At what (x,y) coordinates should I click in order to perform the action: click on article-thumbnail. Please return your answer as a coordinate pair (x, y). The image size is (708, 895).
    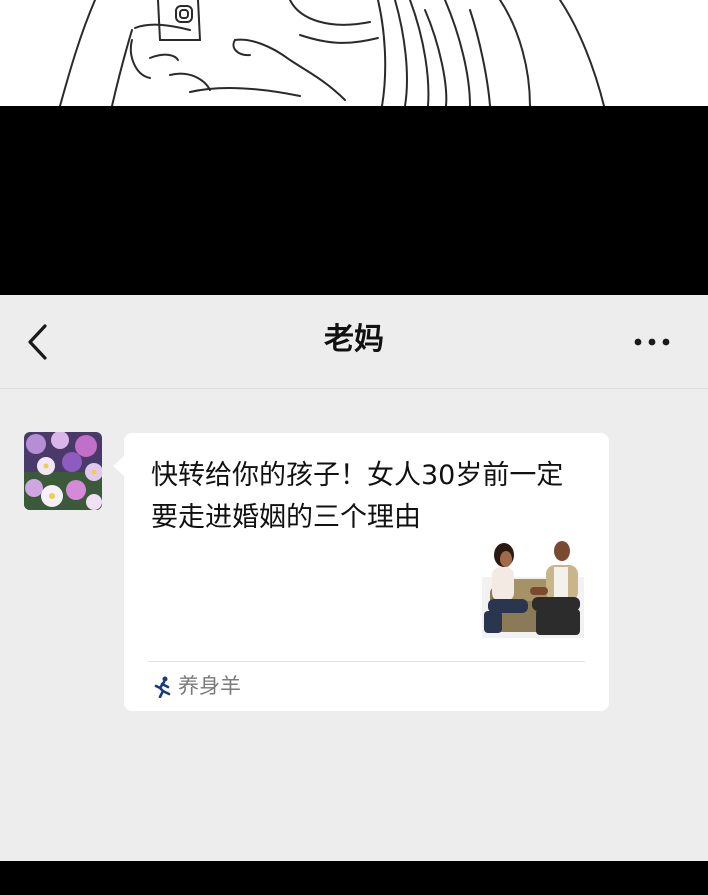
    Looking at the image, I should click on (533, 587).